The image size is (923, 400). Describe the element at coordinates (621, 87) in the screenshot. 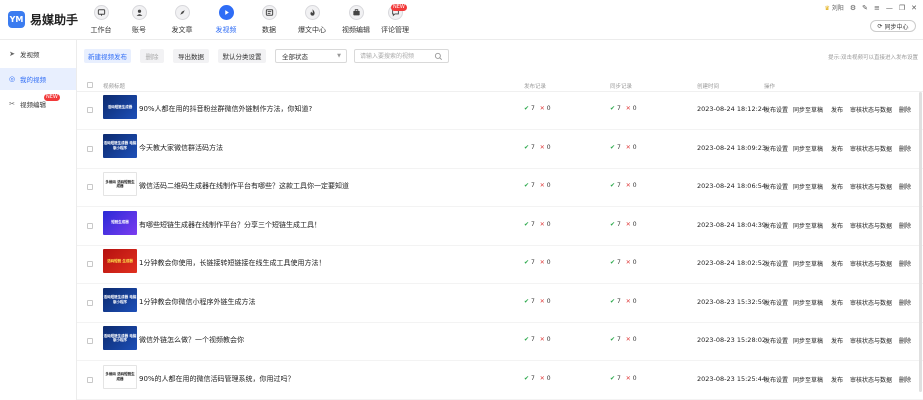

I see `col-sync-record: 同步记录` at that location.